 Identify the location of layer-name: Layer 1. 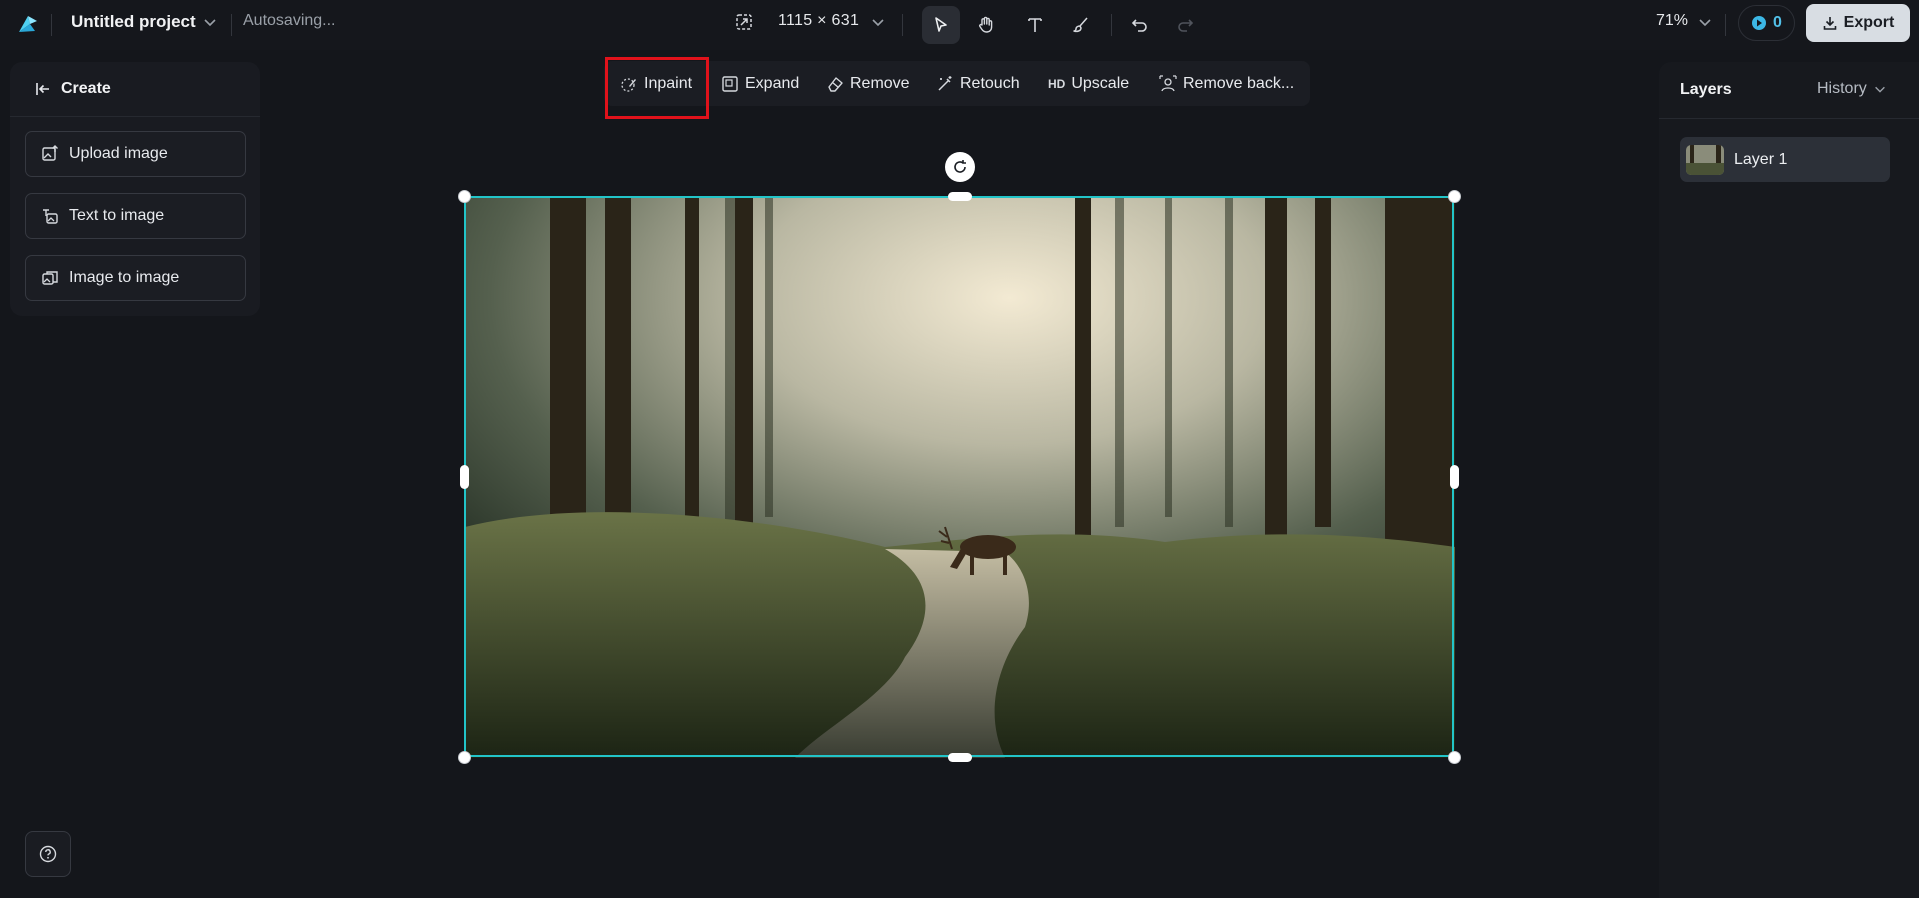
(1761, 159).